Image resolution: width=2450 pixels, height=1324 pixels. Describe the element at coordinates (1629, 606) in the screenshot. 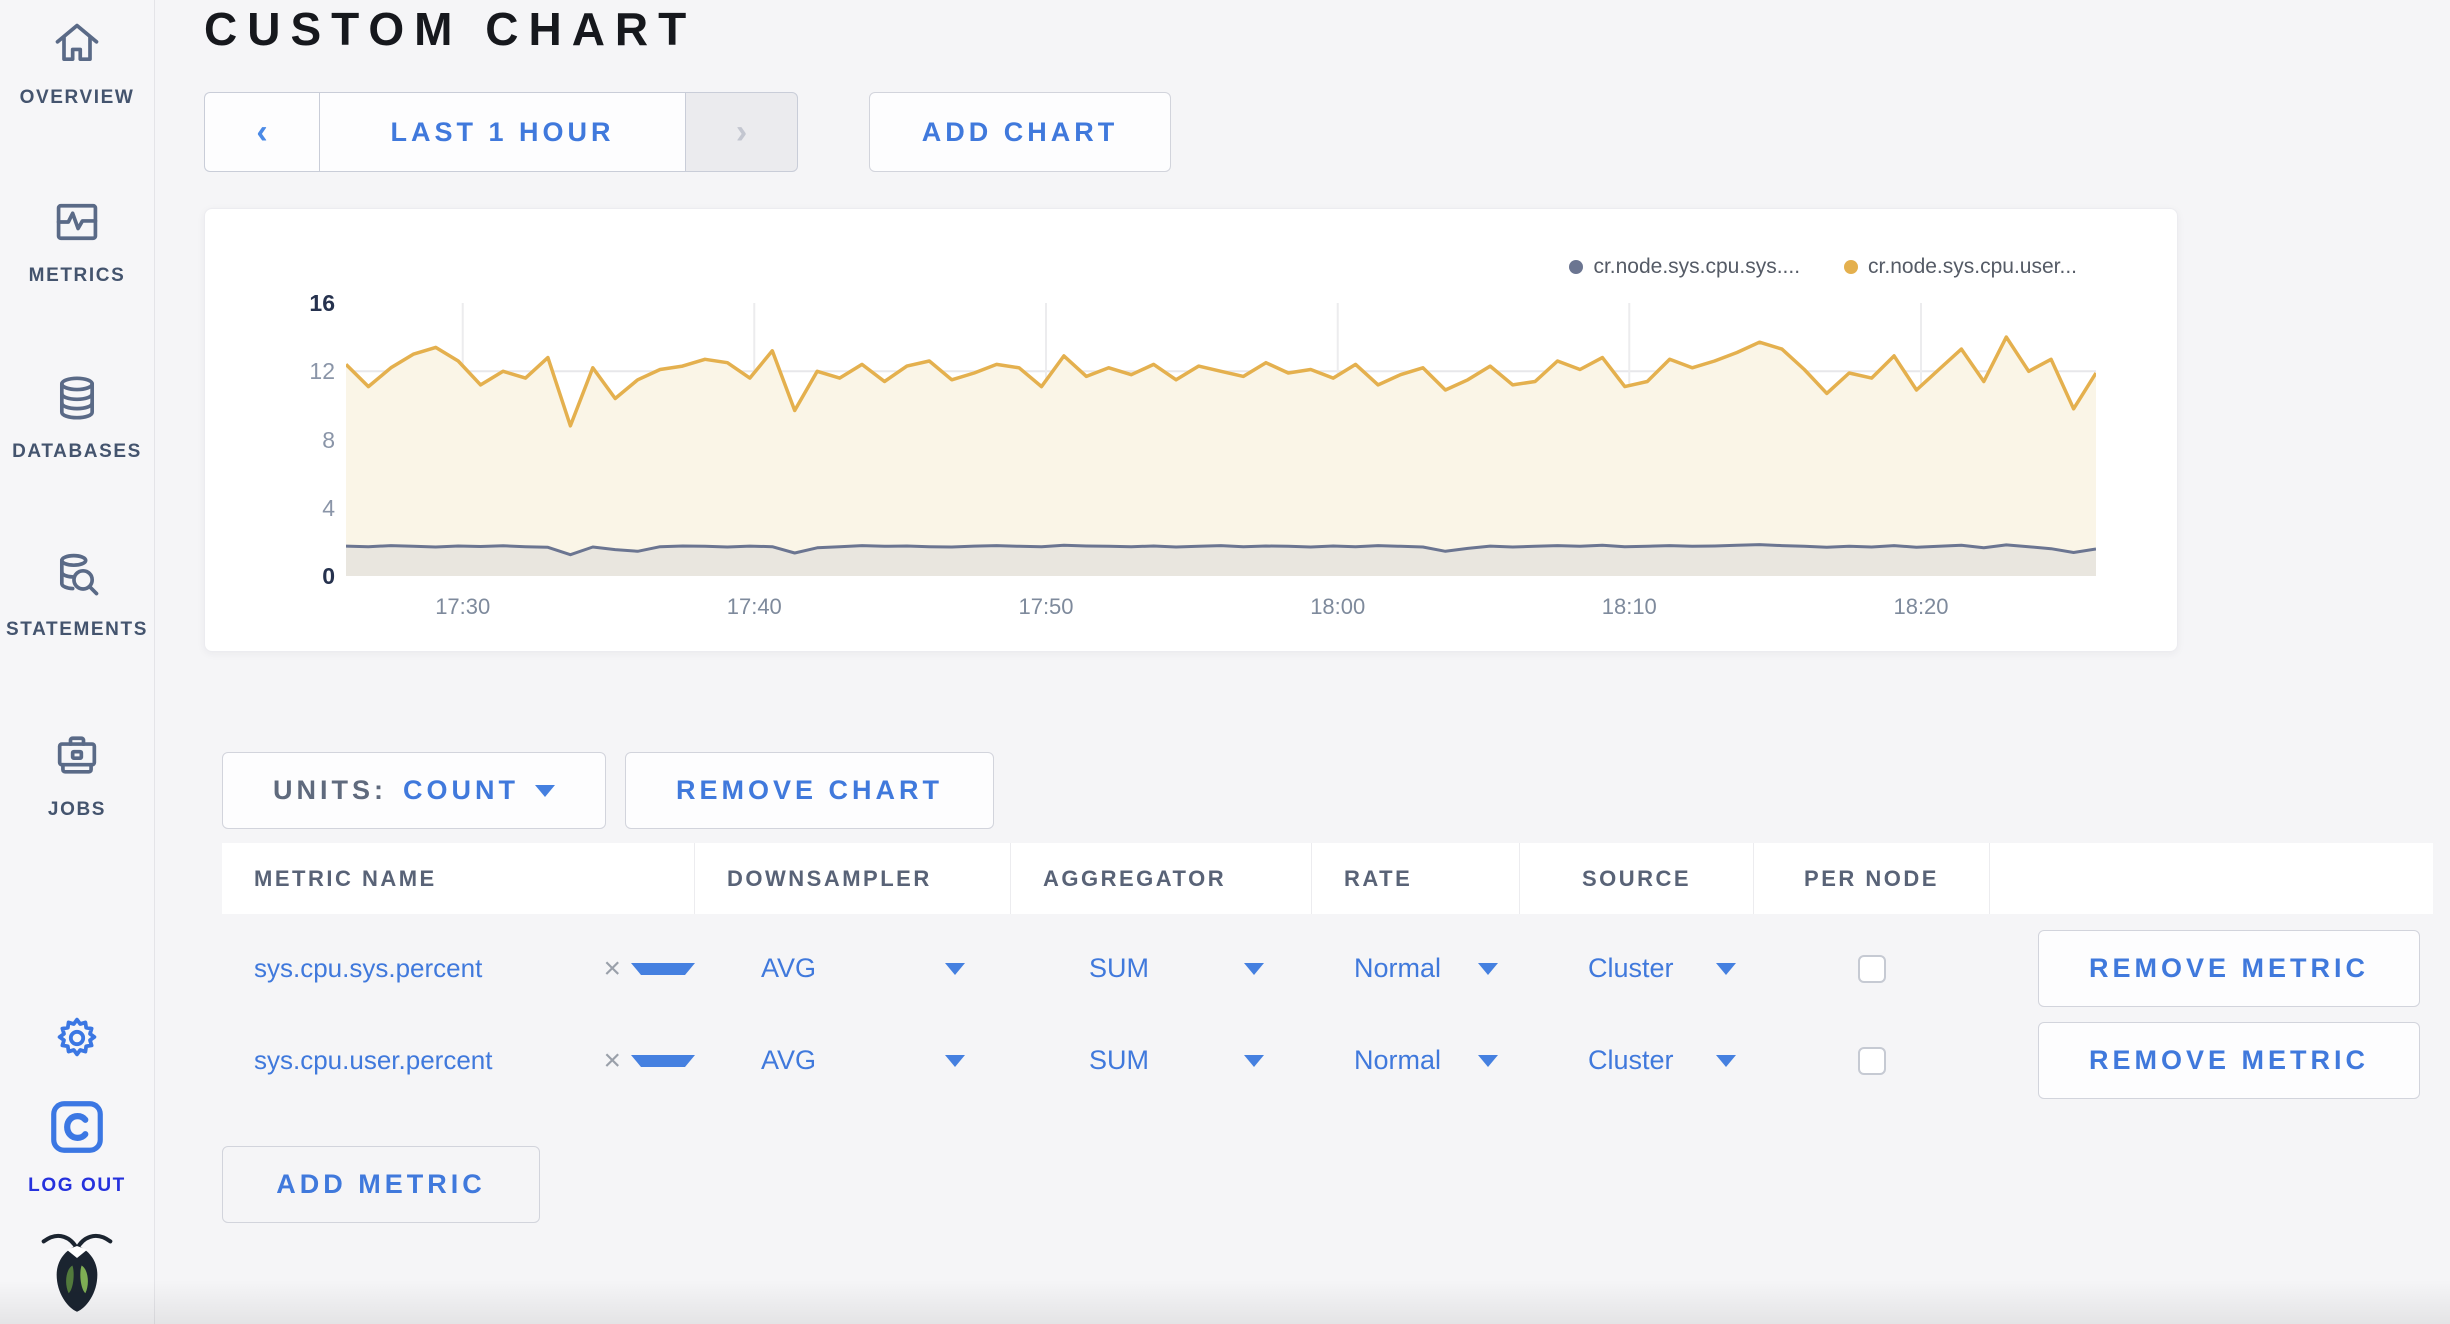

I see `x-tick-label: 18:10` at that location.